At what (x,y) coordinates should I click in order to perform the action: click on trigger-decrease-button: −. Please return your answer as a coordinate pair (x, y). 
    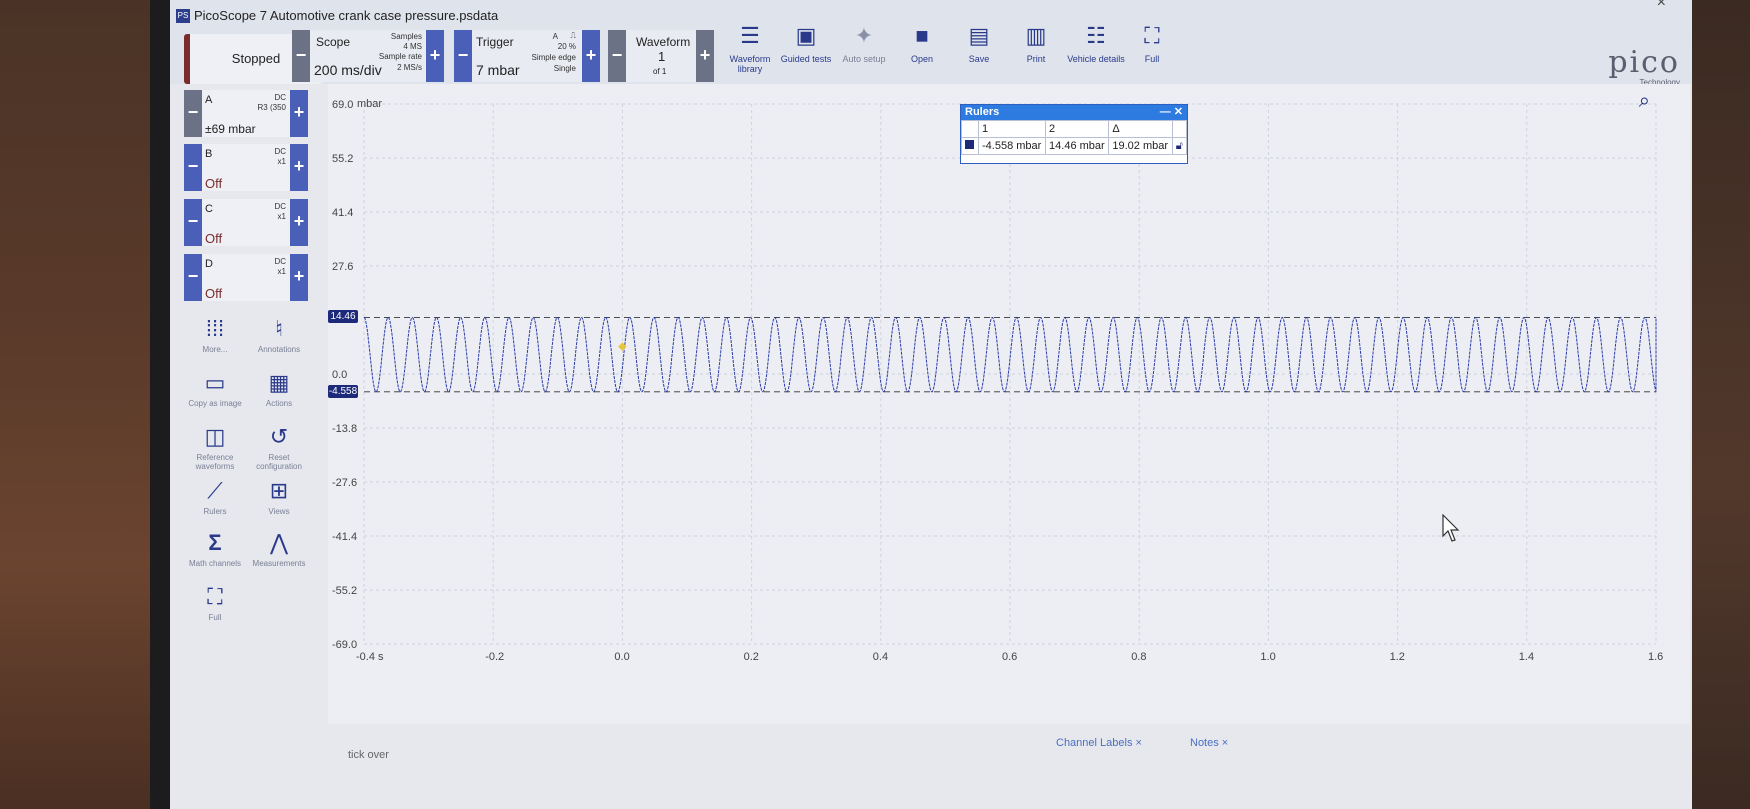
    Looking at the image, I should click on (463, 56).